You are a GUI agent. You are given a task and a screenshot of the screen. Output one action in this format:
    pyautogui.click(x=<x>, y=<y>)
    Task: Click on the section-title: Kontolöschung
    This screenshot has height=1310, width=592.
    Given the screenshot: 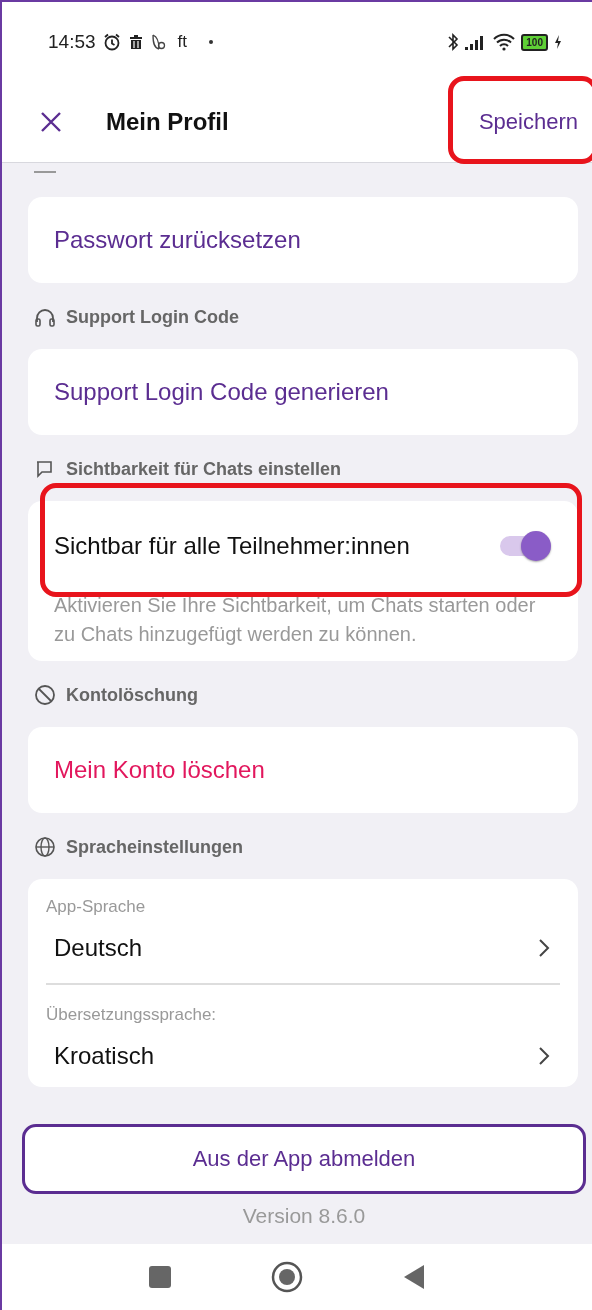 What is the action you would take?
    pyautogui.click(x=132, y=695)
    